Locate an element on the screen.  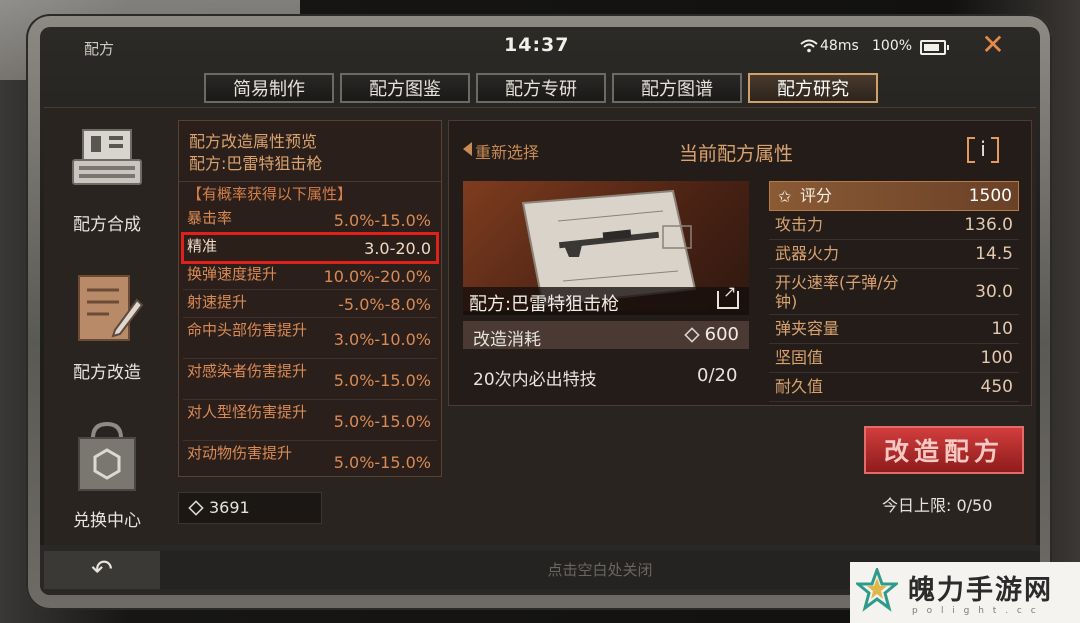
attribute-row: 对人型怪伤害提升 5.0%-15.0% is located at coordinates (310, 420).